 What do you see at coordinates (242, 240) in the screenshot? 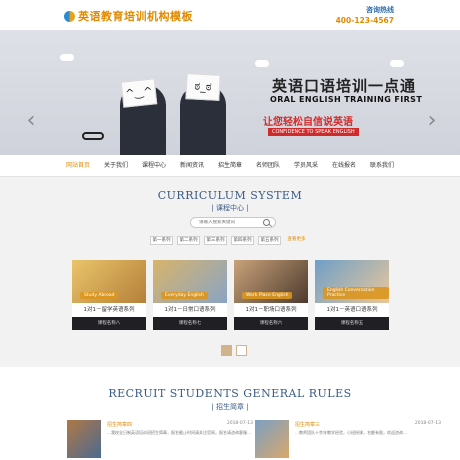
I see `tab-series-4: 第四系列` at bounding box center [242, 240].